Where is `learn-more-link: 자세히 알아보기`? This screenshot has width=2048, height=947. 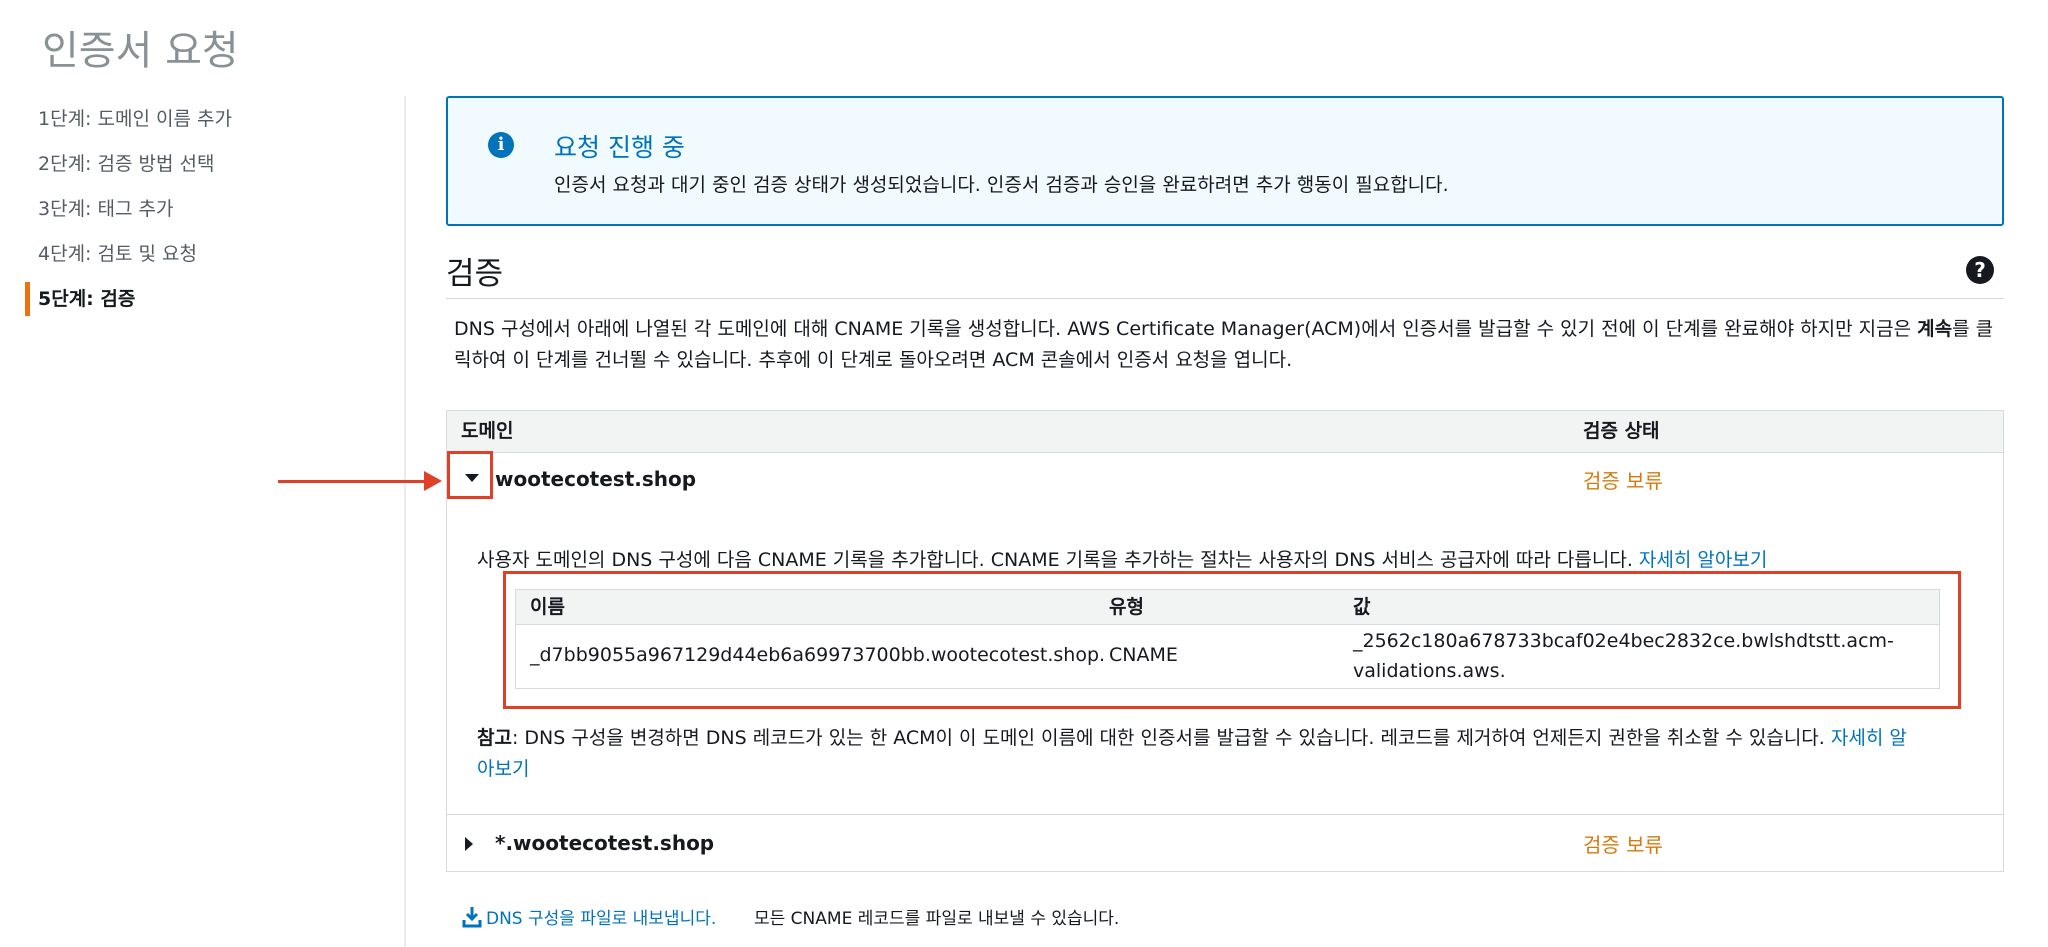
learn-more-link: 자세히 알아보기 is located at coordinates (1703, 560).